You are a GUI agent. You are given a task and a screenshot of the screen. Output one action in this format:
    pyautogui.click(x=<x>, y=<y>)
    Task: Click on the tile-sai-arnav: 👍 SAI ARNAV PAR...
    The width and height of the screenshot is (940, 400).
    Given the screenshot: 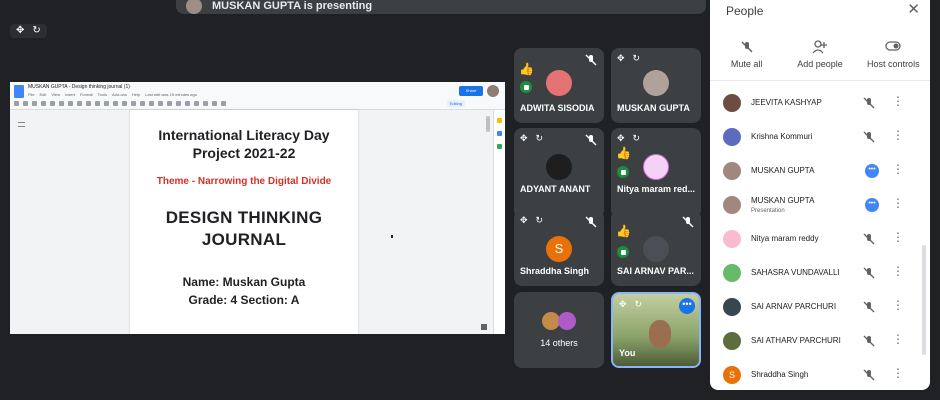 What is the action you would take?
    pyautogui.click(x=656, y=248)
    